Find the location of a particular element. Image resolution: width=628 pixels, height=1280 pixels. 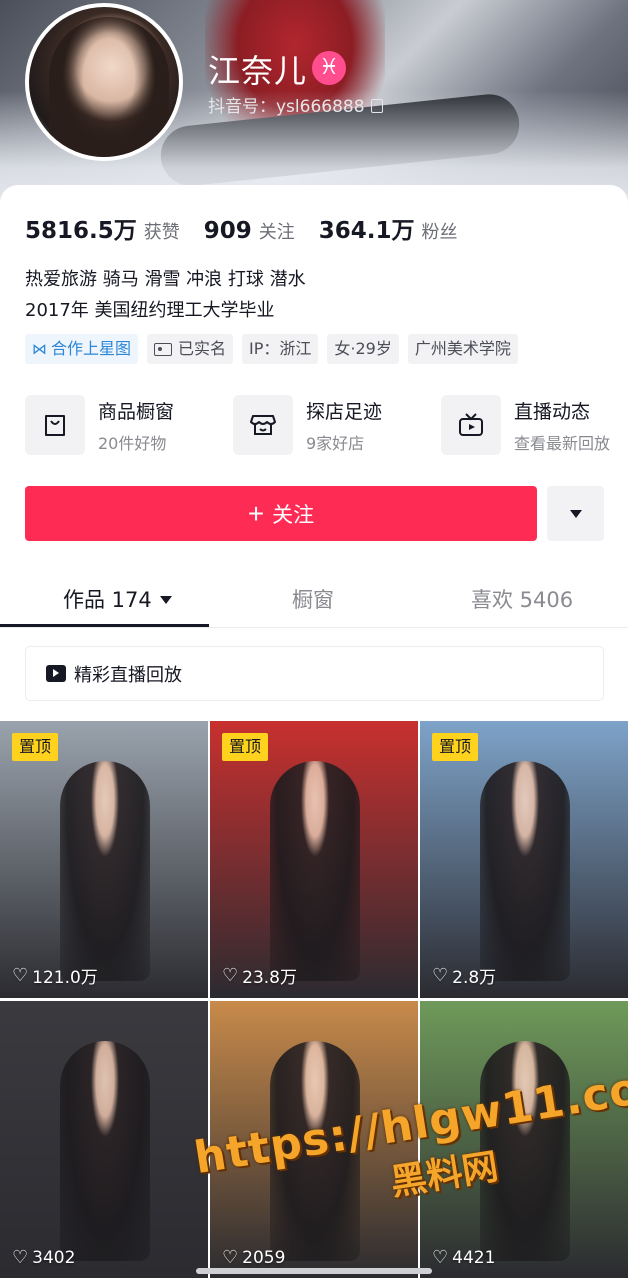

service-live-updates: 直播动态 查看最新回放 is located at coordinates (525, 425).